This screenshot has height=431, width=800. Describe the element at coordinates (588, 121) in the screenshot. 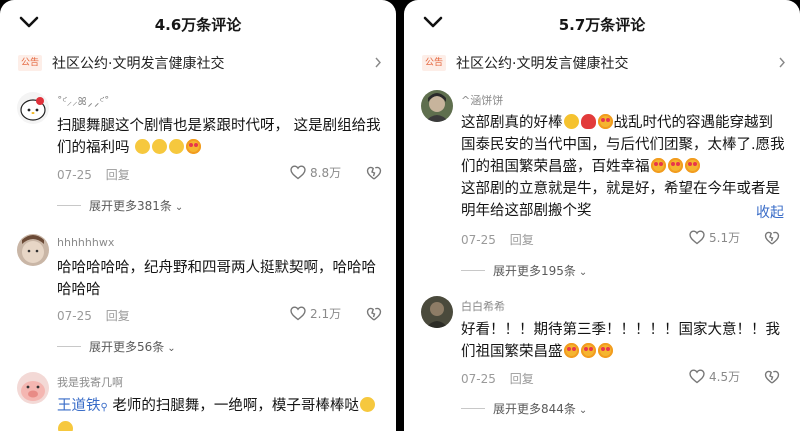

I see `rose-icon` at that location.